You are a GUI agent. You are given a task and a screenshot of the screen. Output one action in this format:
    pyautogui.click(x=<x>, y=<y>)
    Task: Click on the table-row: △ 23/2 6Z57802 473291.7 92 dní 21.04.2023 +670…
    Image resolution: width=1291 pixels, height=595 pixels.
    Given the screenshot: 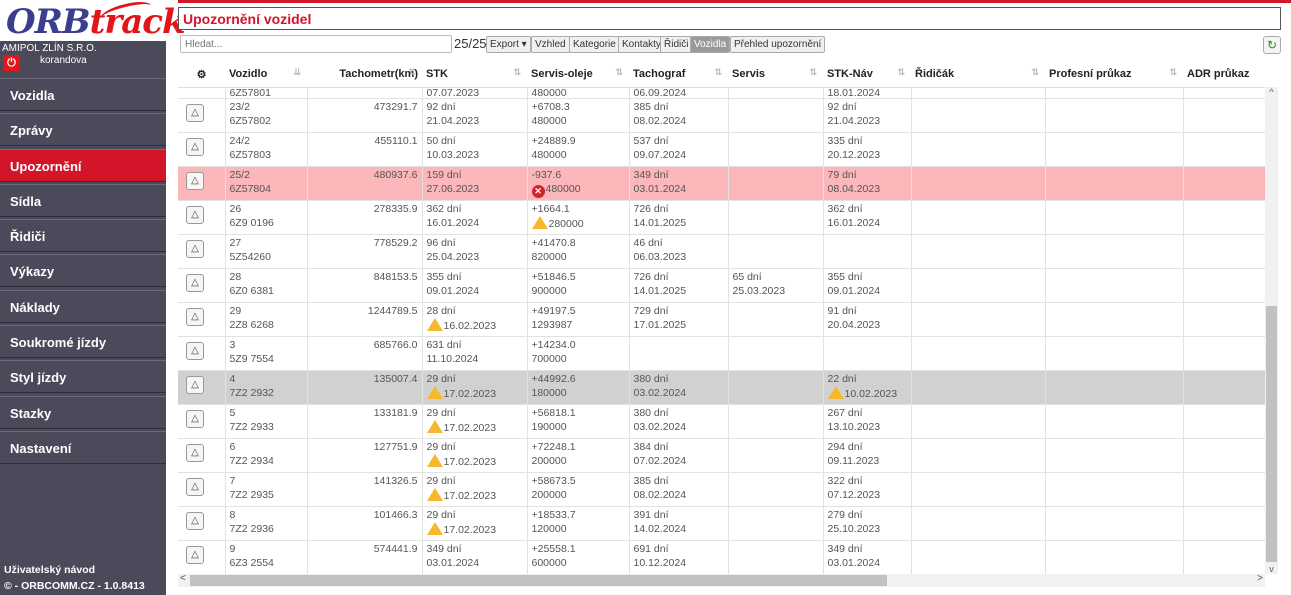 What is the action you would take?
    pyautogui.click(x=721, y=115)
    